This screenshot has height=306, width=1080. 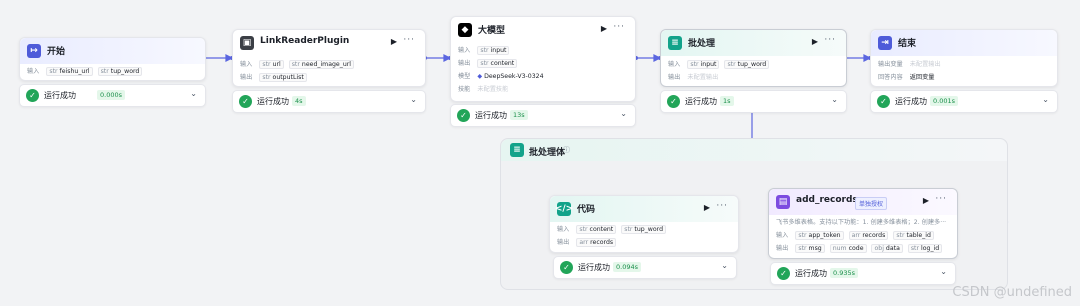 I want to click on status-bar: ✓ 运行成功 4s ⌄, so click(x=329, y=101).